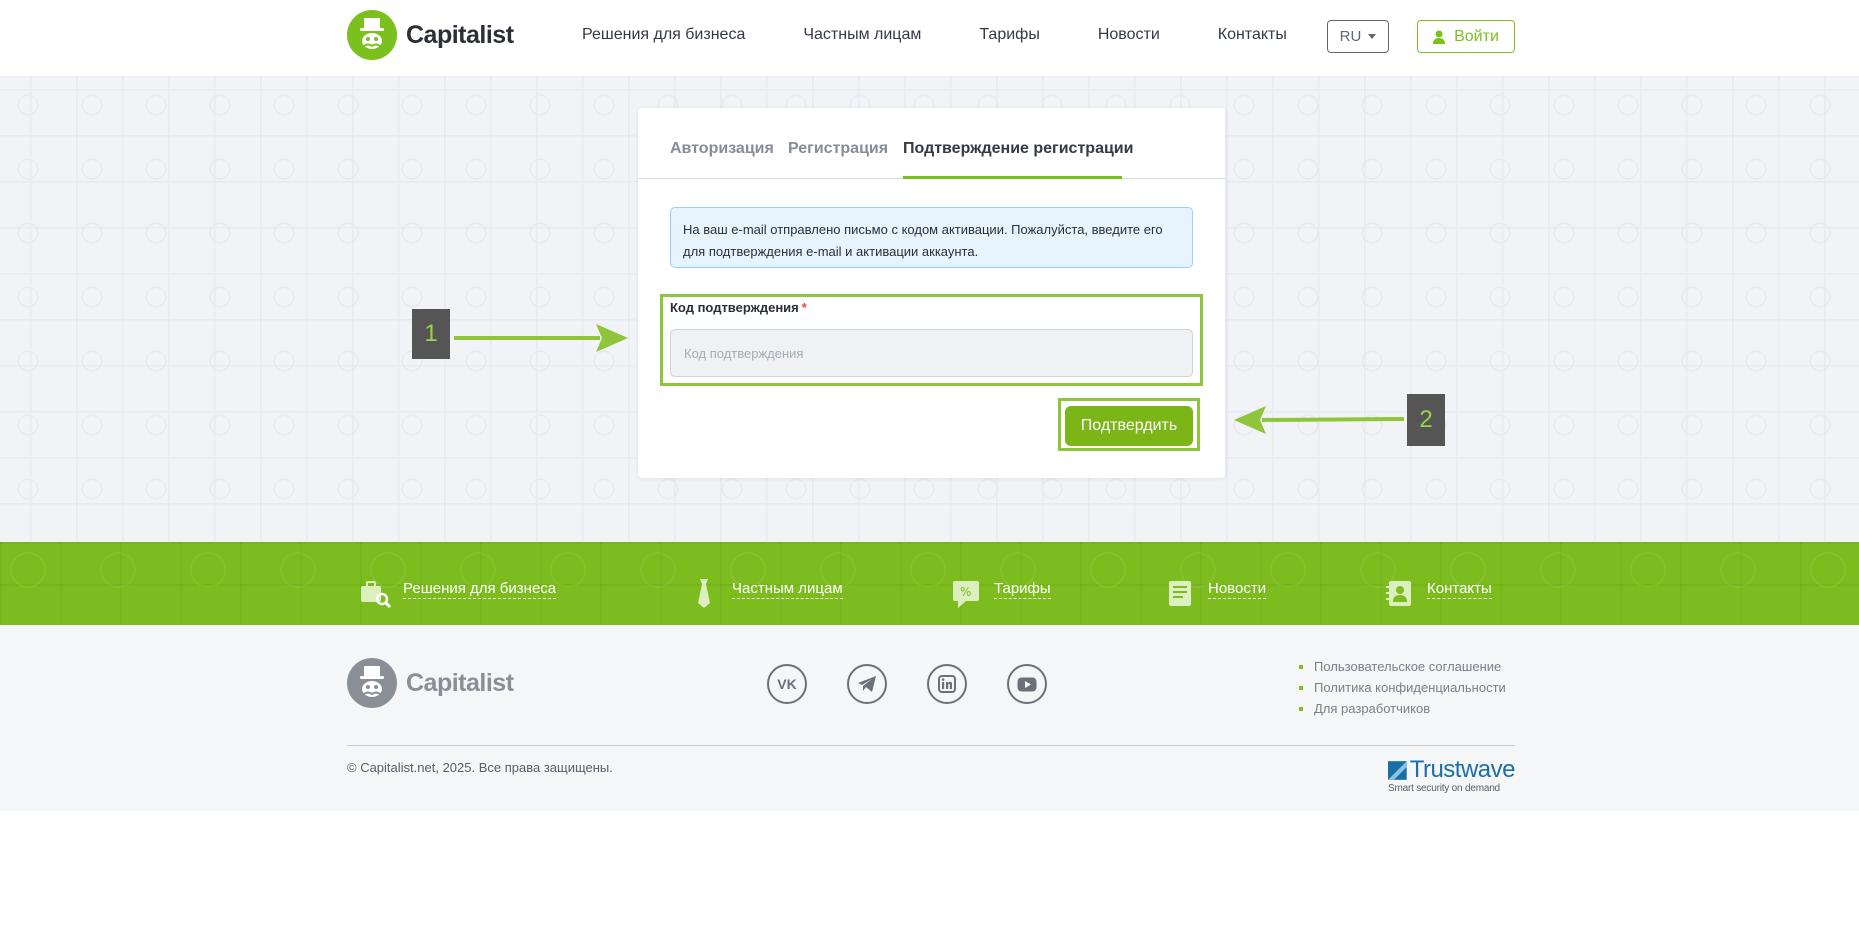  Describe the element at coordinates (460, 682) in the screenshot. I see `footer-logo-text: Capitalist` at that location.